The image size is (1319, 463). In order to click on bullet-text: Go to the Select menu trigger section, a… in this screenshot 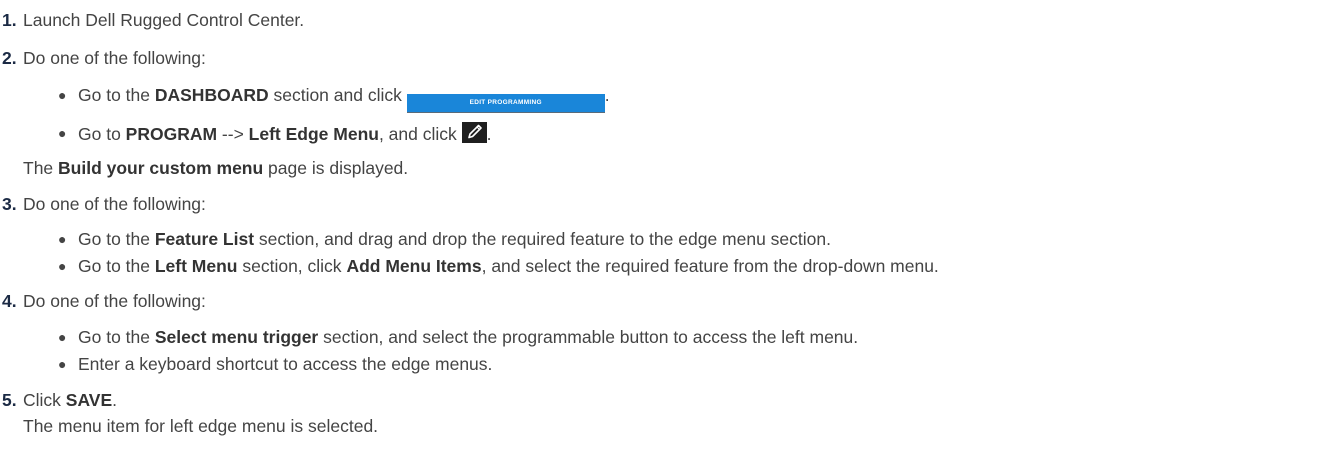, I will do `click(468, 337)`.